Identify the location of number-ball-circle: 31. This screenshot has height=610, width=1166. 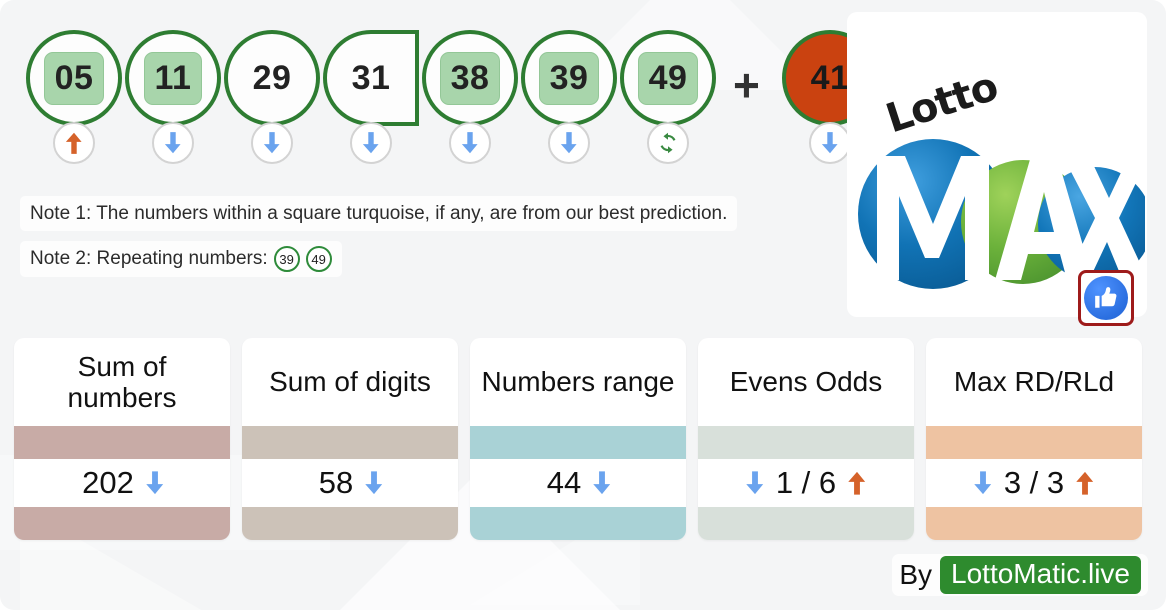
(371, 78).